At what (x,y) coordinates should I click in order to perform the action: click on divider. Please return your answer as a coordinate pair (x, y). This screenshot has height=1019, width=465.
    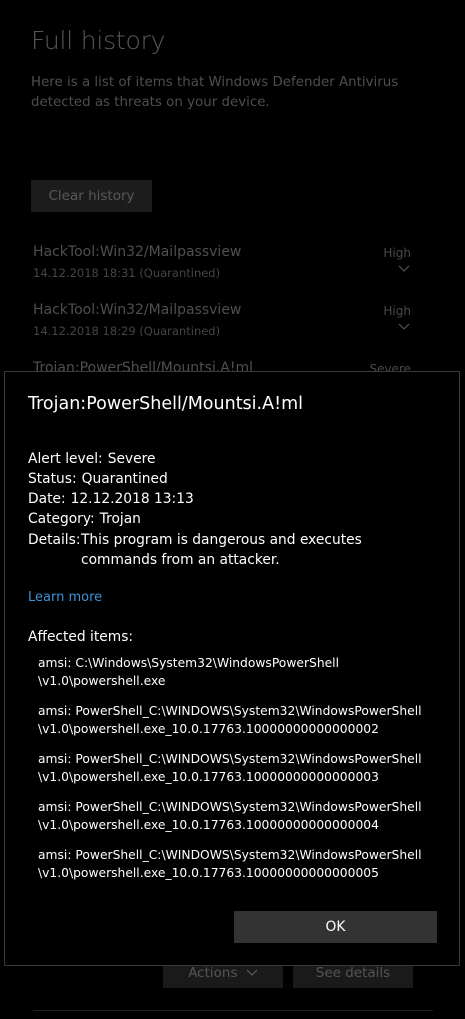
    Looking at the image, I should click on (233, 1010).